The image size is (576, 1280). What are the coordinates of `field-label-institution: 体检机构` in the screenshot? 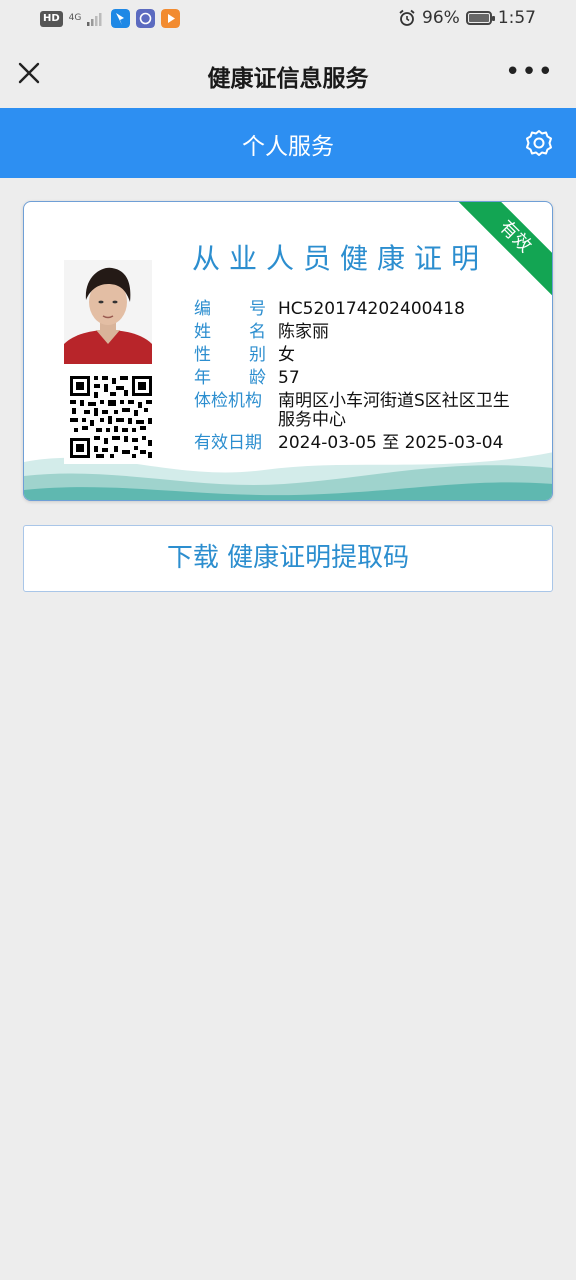 It's located at (228, 401).